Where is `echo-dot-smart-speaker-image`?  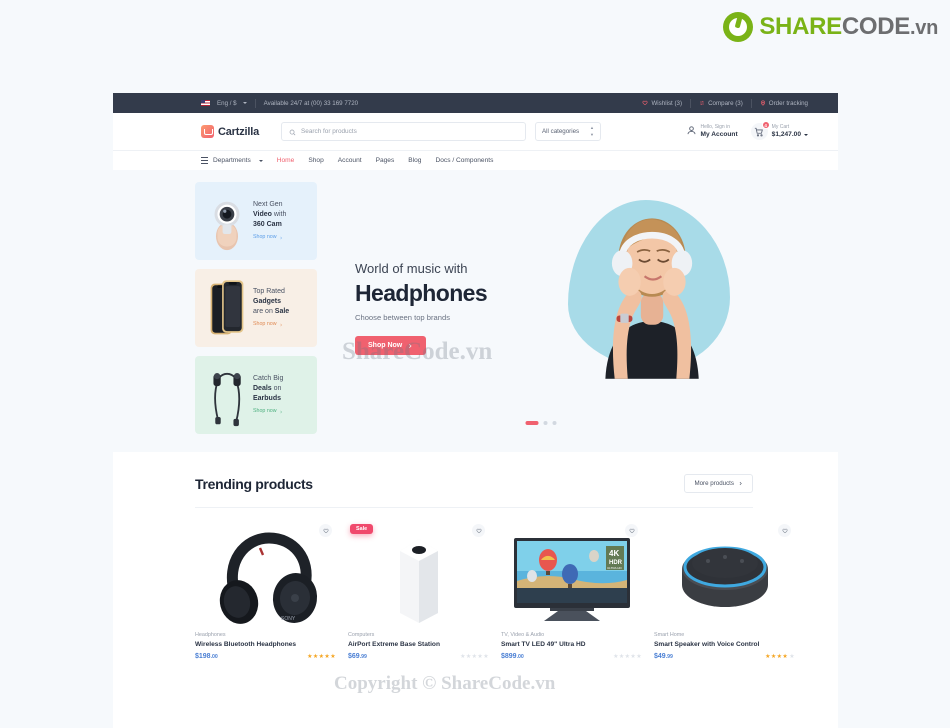 echo-dot-smart-speaker-image is located at coordinates (724, 576).